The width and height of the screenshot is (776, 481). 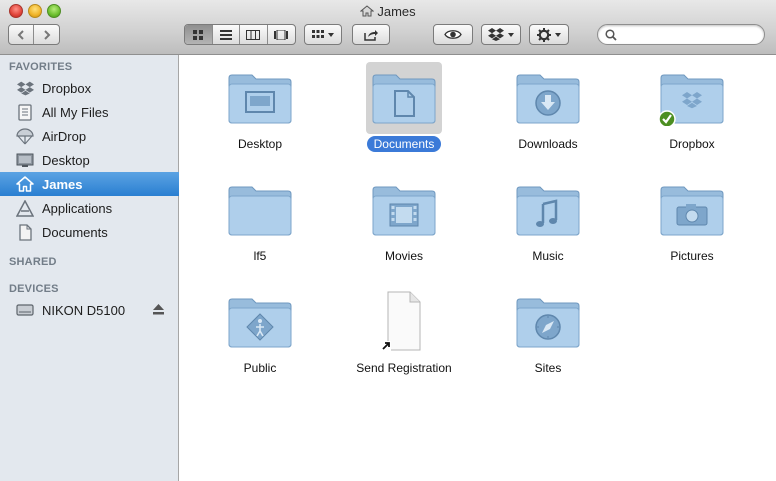 I want to click on shared-heading: SHARED, so click(x=33, y=262).